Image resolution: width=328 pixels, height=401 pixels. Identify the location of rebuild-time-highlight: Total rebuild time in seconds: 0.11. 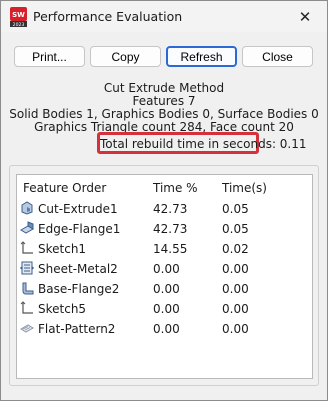
(202, 143).